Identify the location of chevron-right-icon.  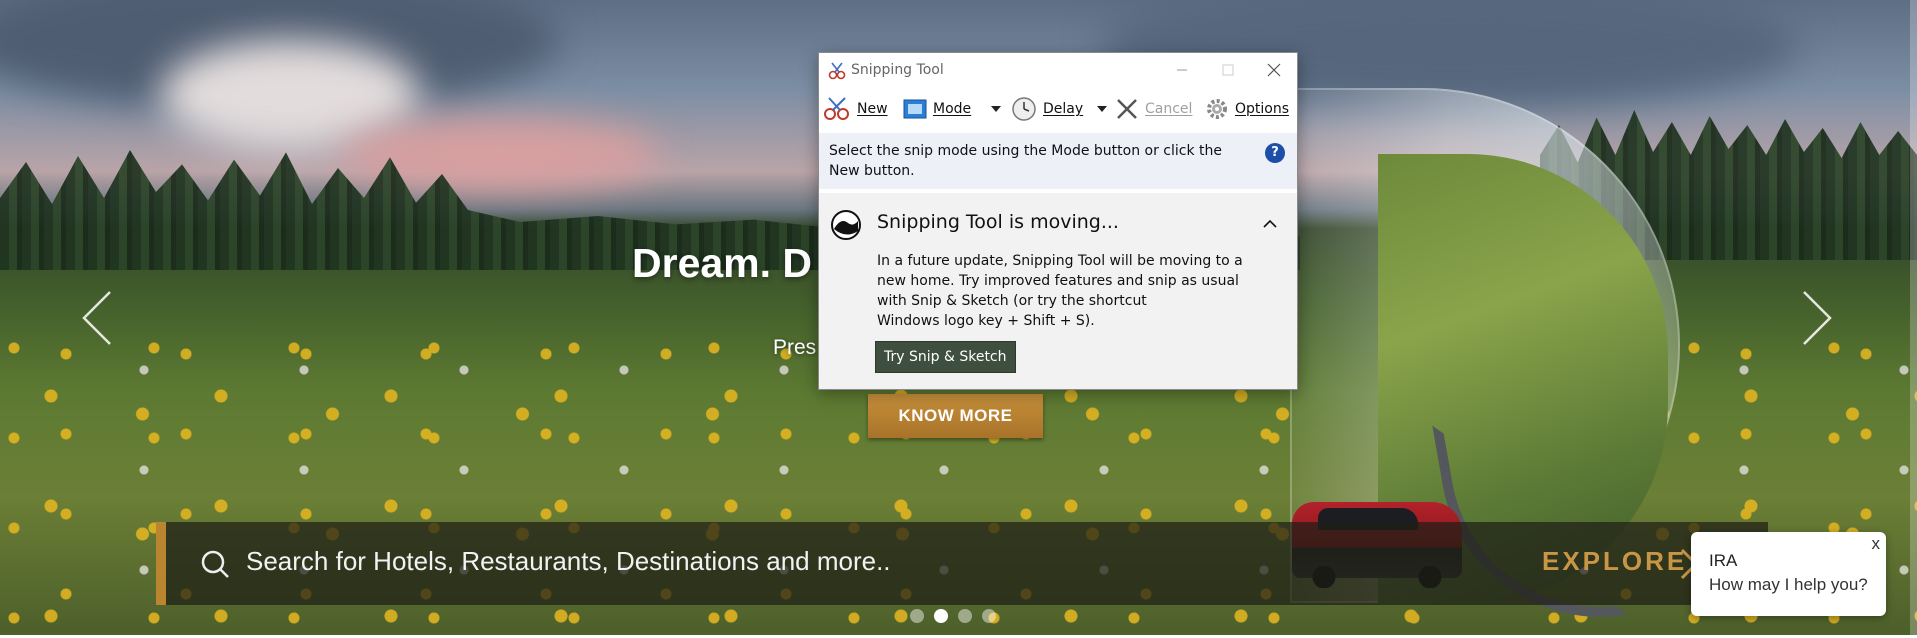
(1817, 318).